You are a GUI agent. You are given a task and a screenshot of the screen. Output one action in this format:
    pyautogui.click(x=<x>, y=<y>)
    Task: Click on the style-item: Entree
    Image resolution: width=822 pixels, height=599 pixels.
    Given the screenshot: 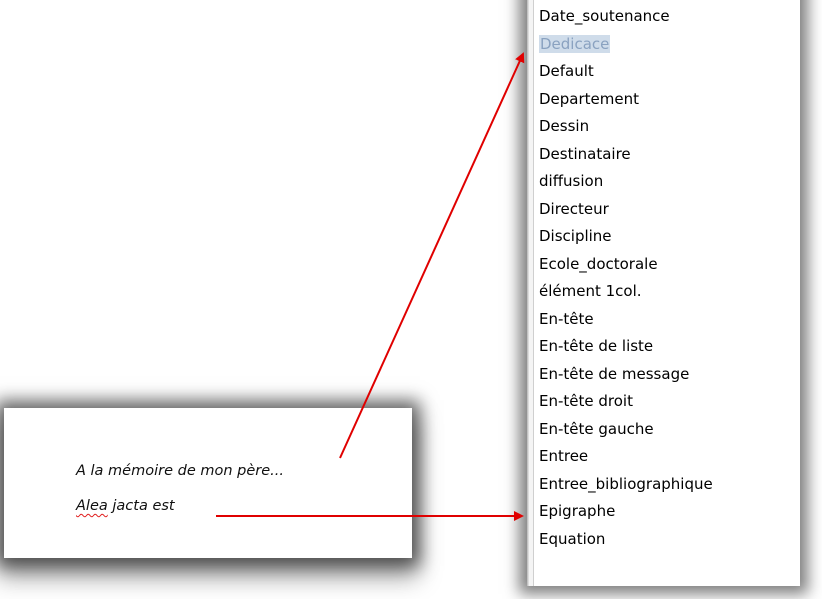 What is the action you would take?
    pyautogui.click(x=626, y=457)
    